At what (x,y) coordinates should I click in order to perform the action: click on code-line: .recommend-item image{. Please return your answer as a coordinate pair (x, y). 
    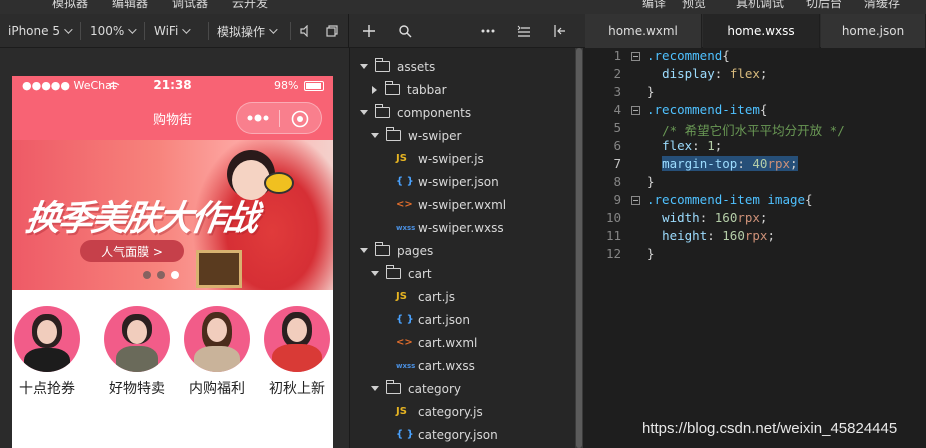
    Looking at the image, I should click on (730, 199).